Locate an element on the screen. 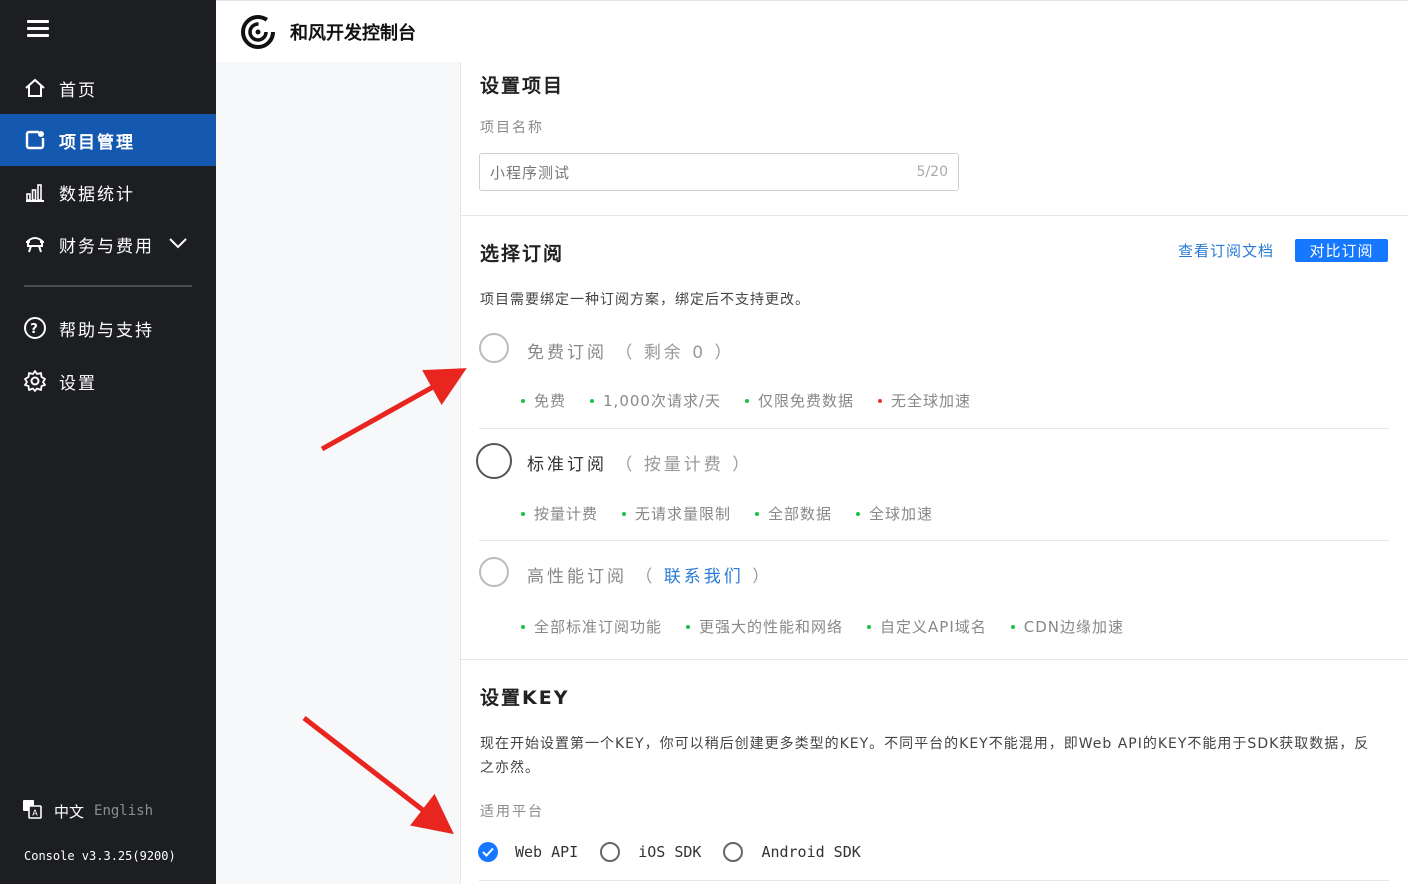 The height and width of the screenshot is (884, 1408). sidebar-item-label: 财务与费用 is located at coordinates (106, 246).